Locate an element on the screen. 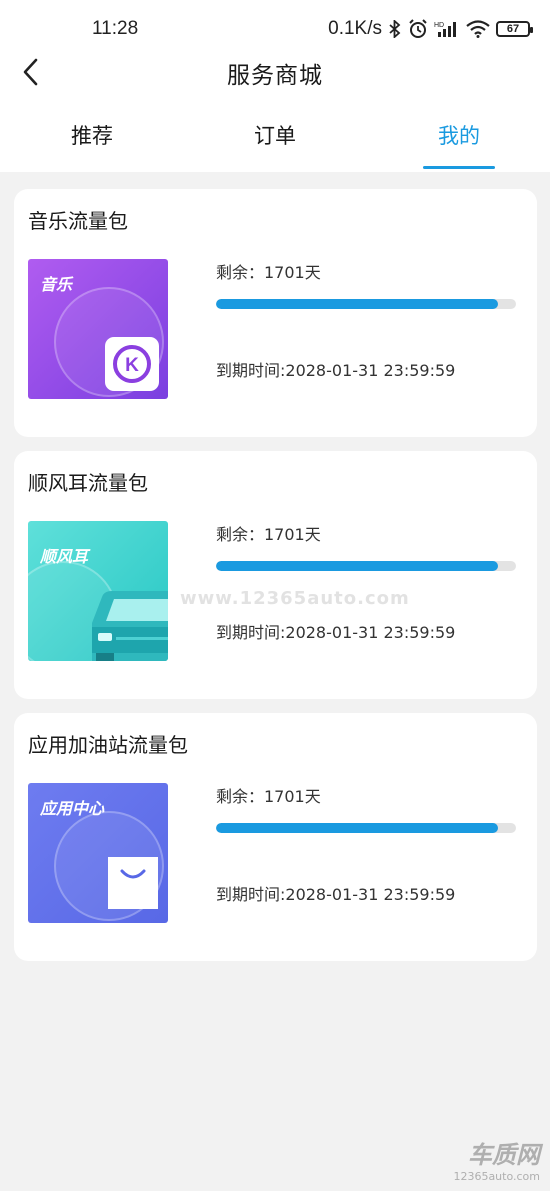 This screenshot has height=1191, width=550. hd-signal-icon: HD is located at coordinates (445, 29).